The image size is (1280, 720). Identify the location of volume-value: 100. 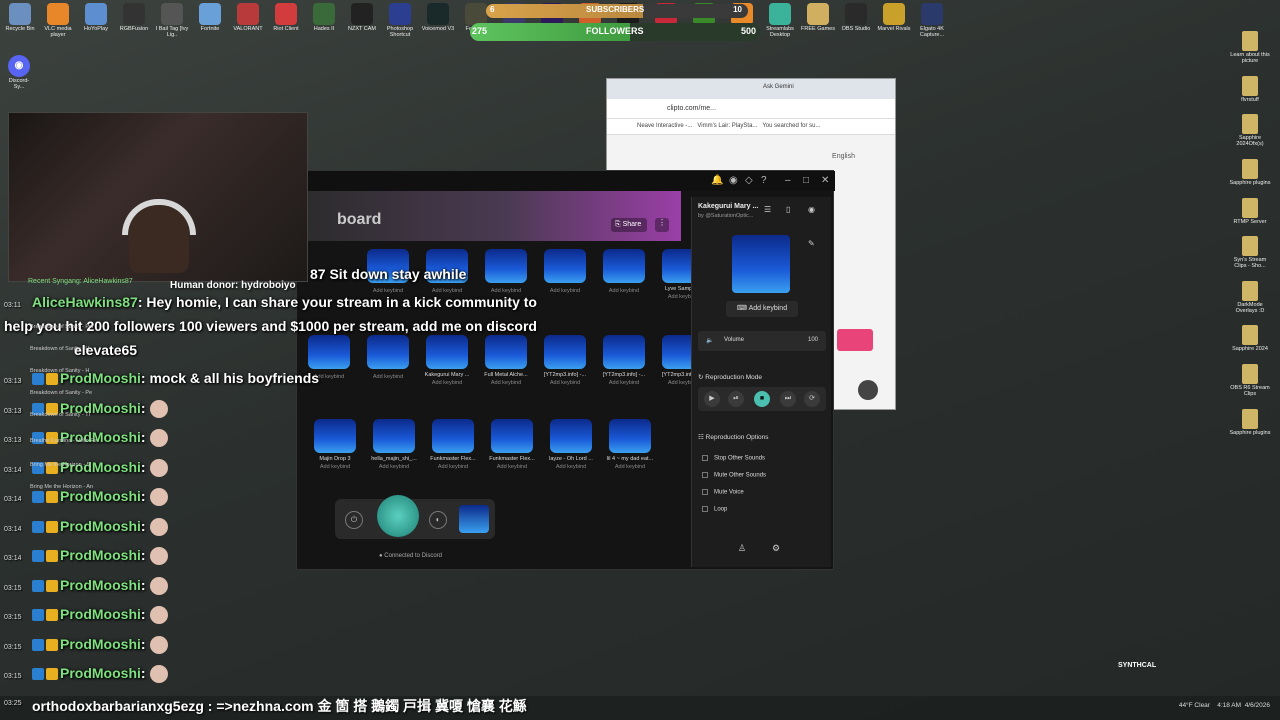
(813, 340).